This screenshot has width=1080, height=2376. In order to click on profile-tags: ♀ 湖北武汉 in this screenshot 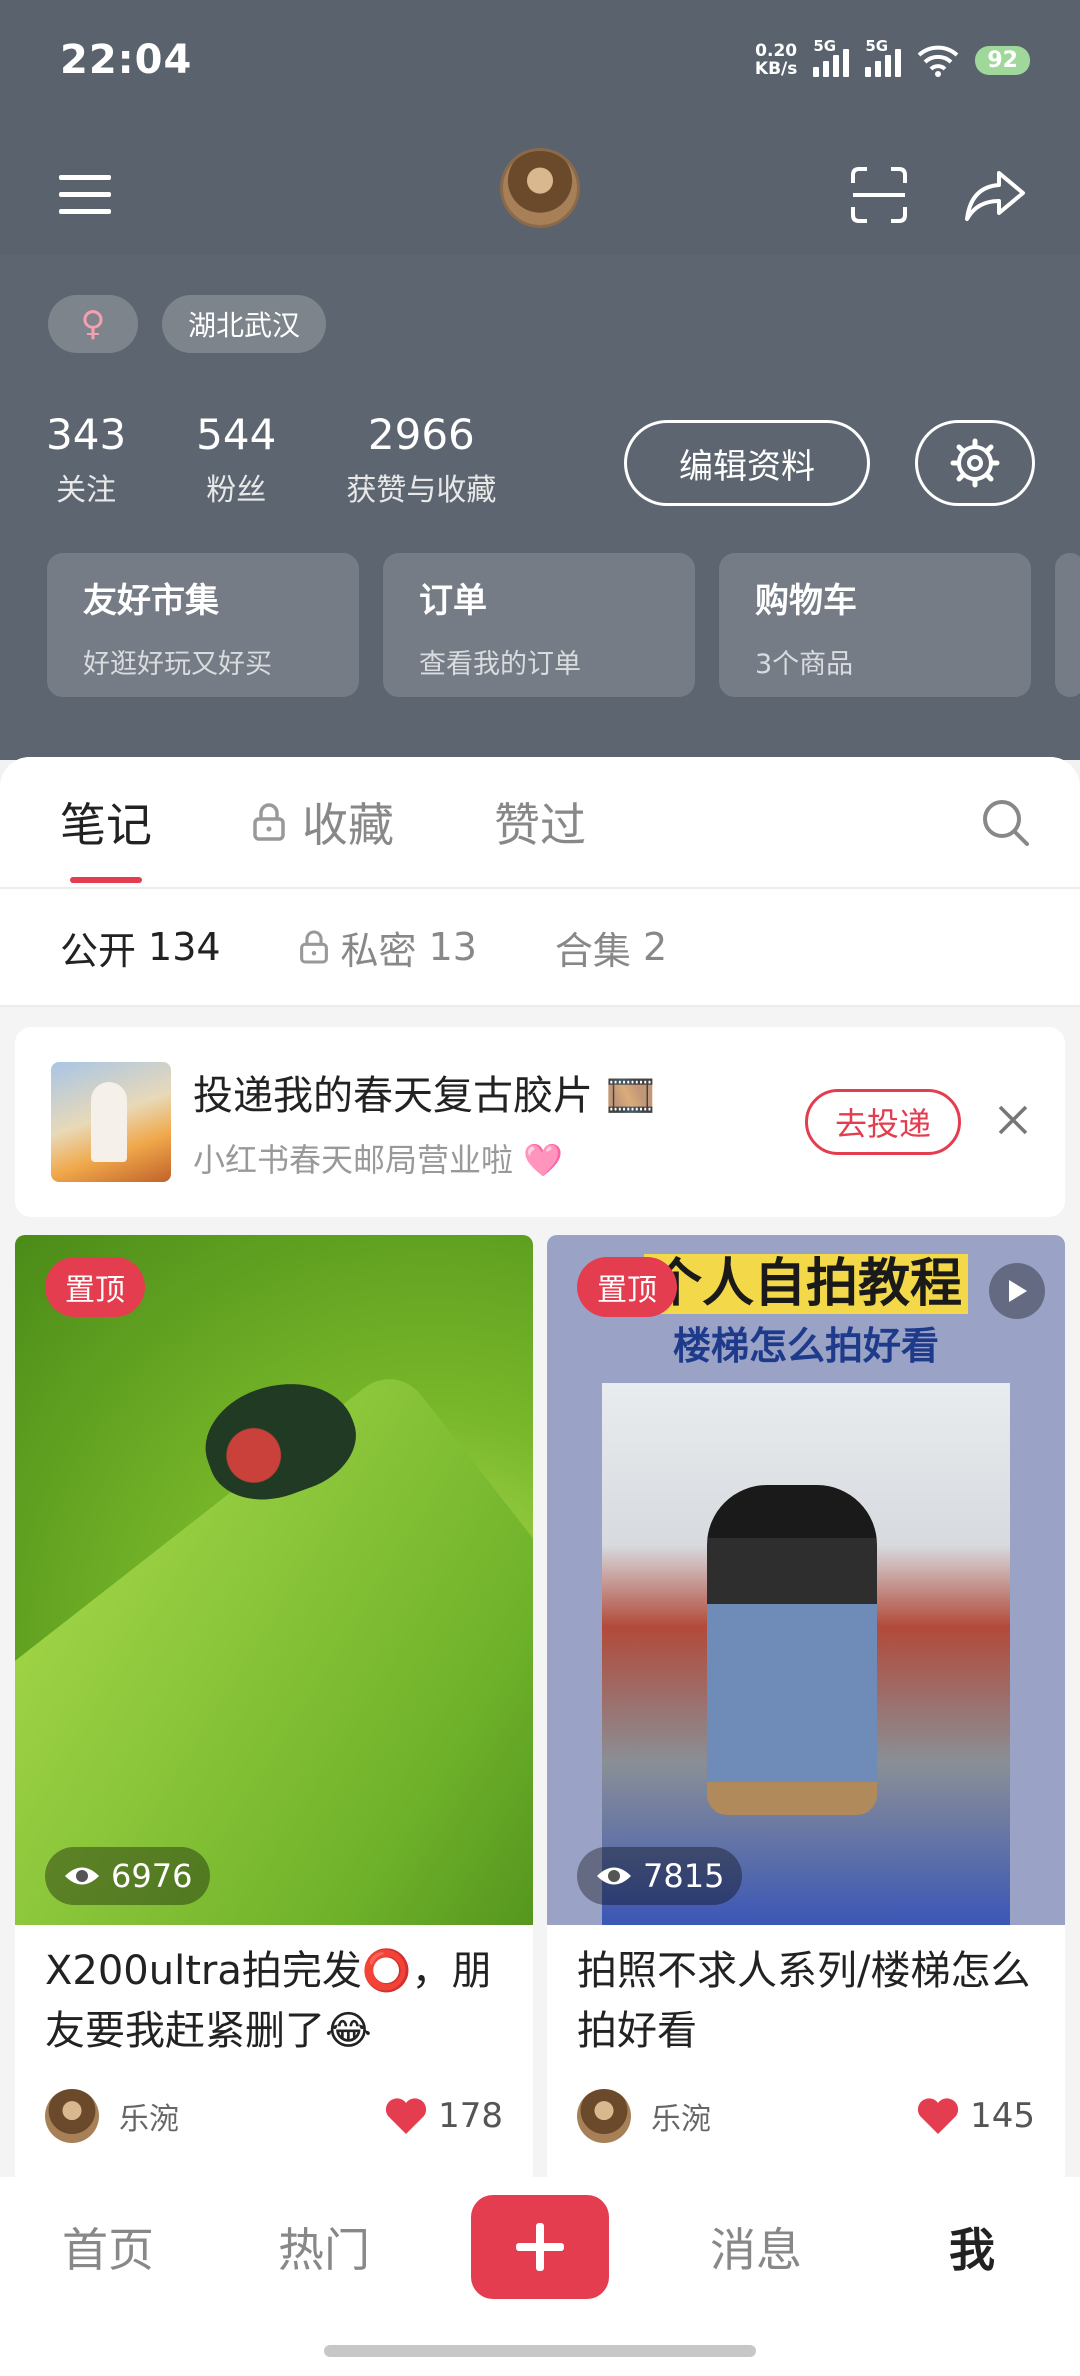, I will do `click(187, 324)`.